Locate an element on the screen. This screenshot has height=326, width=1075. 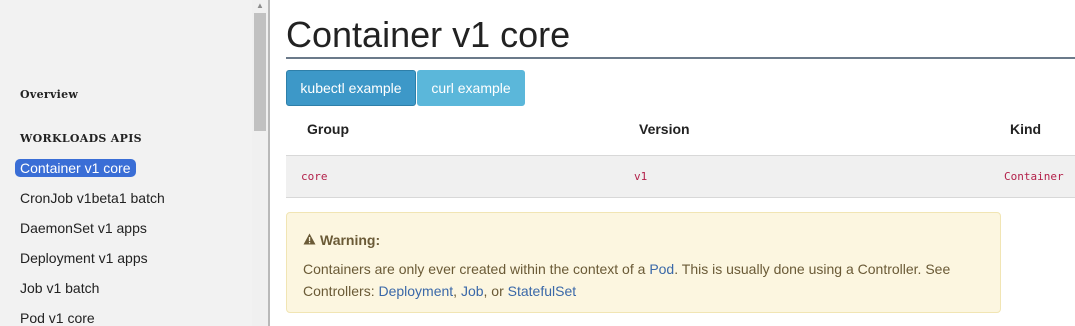
sidebar-divider is located at coordinates (269, 163).